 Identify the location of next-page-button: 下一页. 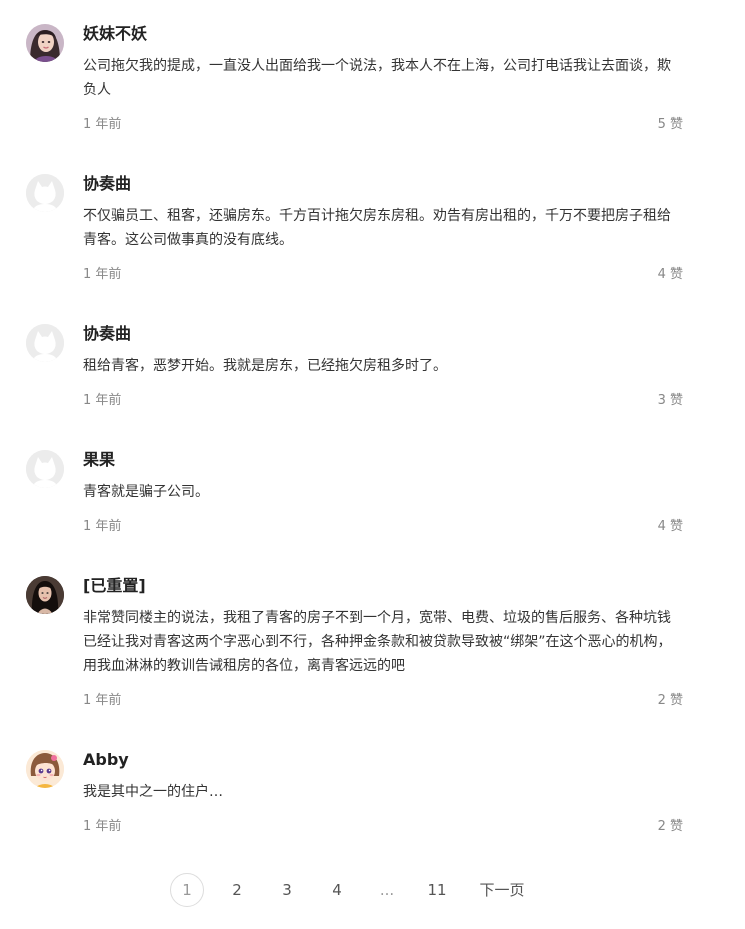
(502, 890).